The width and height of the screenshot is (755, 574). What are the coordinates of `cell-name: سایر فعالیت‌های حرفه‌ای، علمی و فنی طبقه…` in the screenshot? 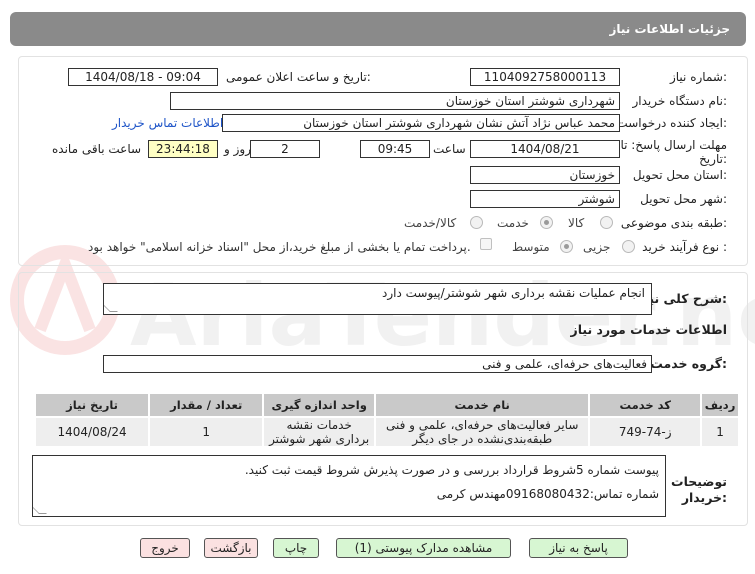 It's located at (482, 432).